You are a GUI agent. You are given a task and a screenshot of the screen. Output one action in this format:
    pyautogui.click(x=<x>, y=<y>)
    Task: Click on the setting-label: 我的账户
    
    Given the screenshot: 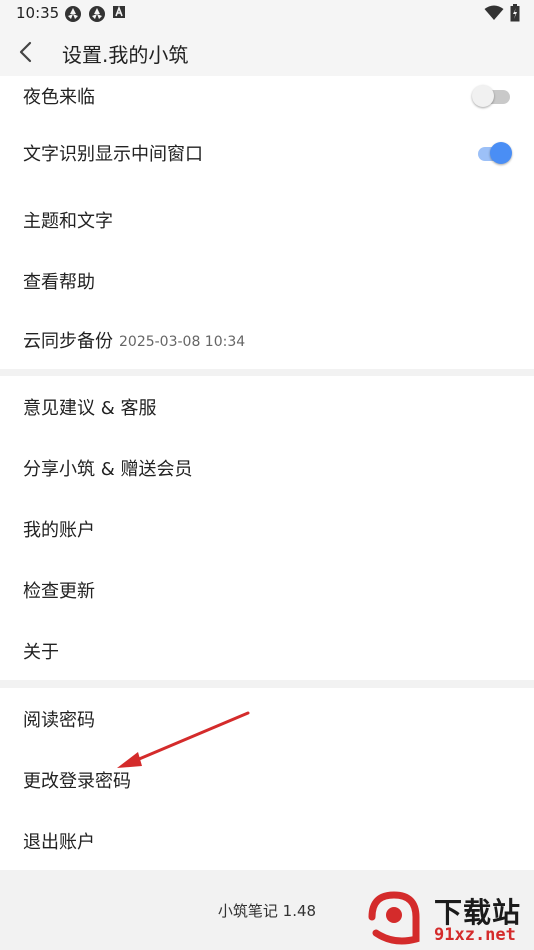 What is the action you would take?
    pyautogui.click(x=59, y=530)
    